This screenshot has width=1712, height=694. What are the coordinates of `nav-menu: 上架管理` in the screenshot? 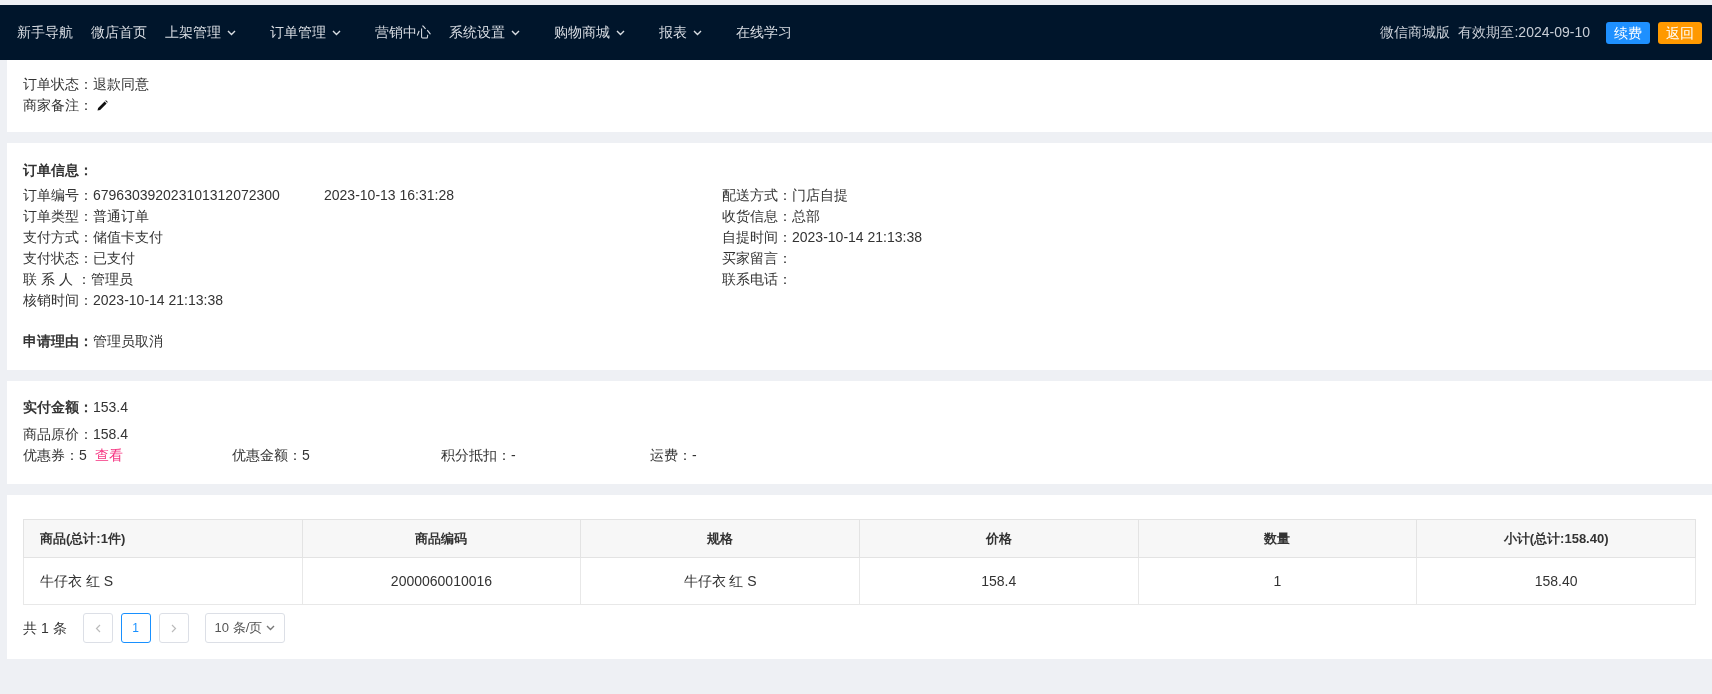 It's located at (200, 32).